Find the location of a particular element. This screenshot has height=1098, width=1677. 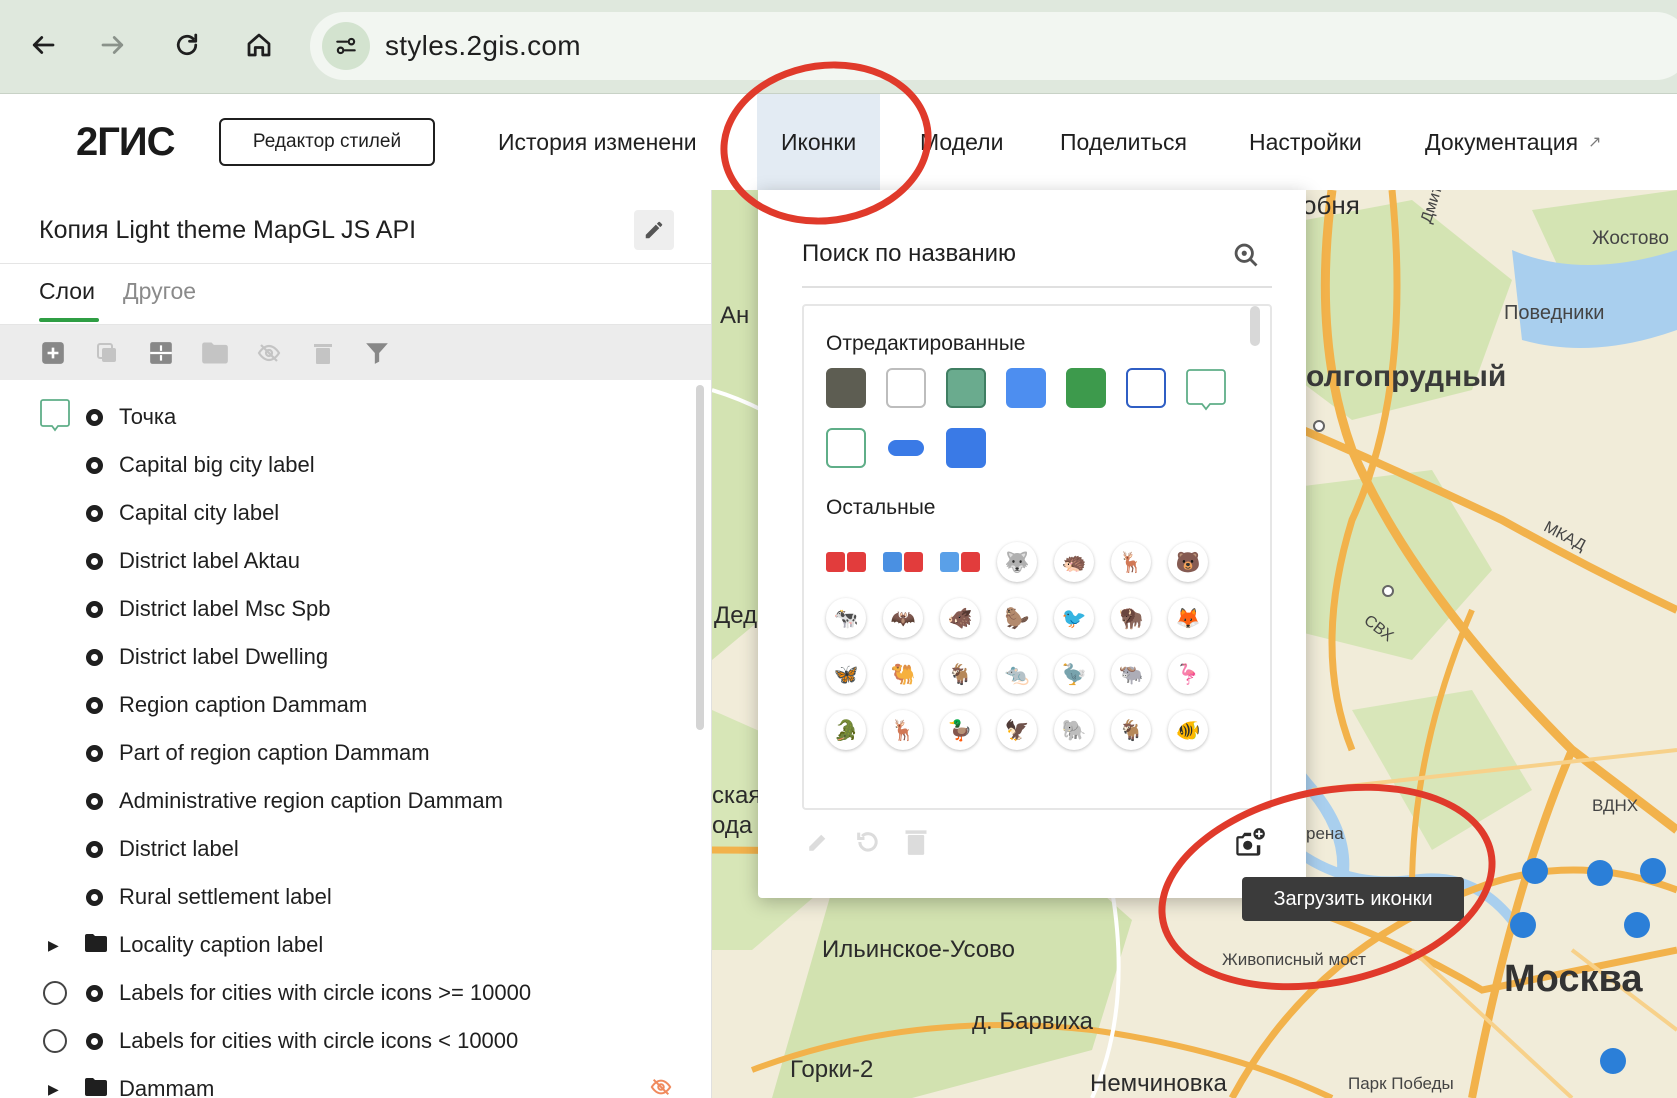

tab-other: Другое is located at coordinates (159, 291).